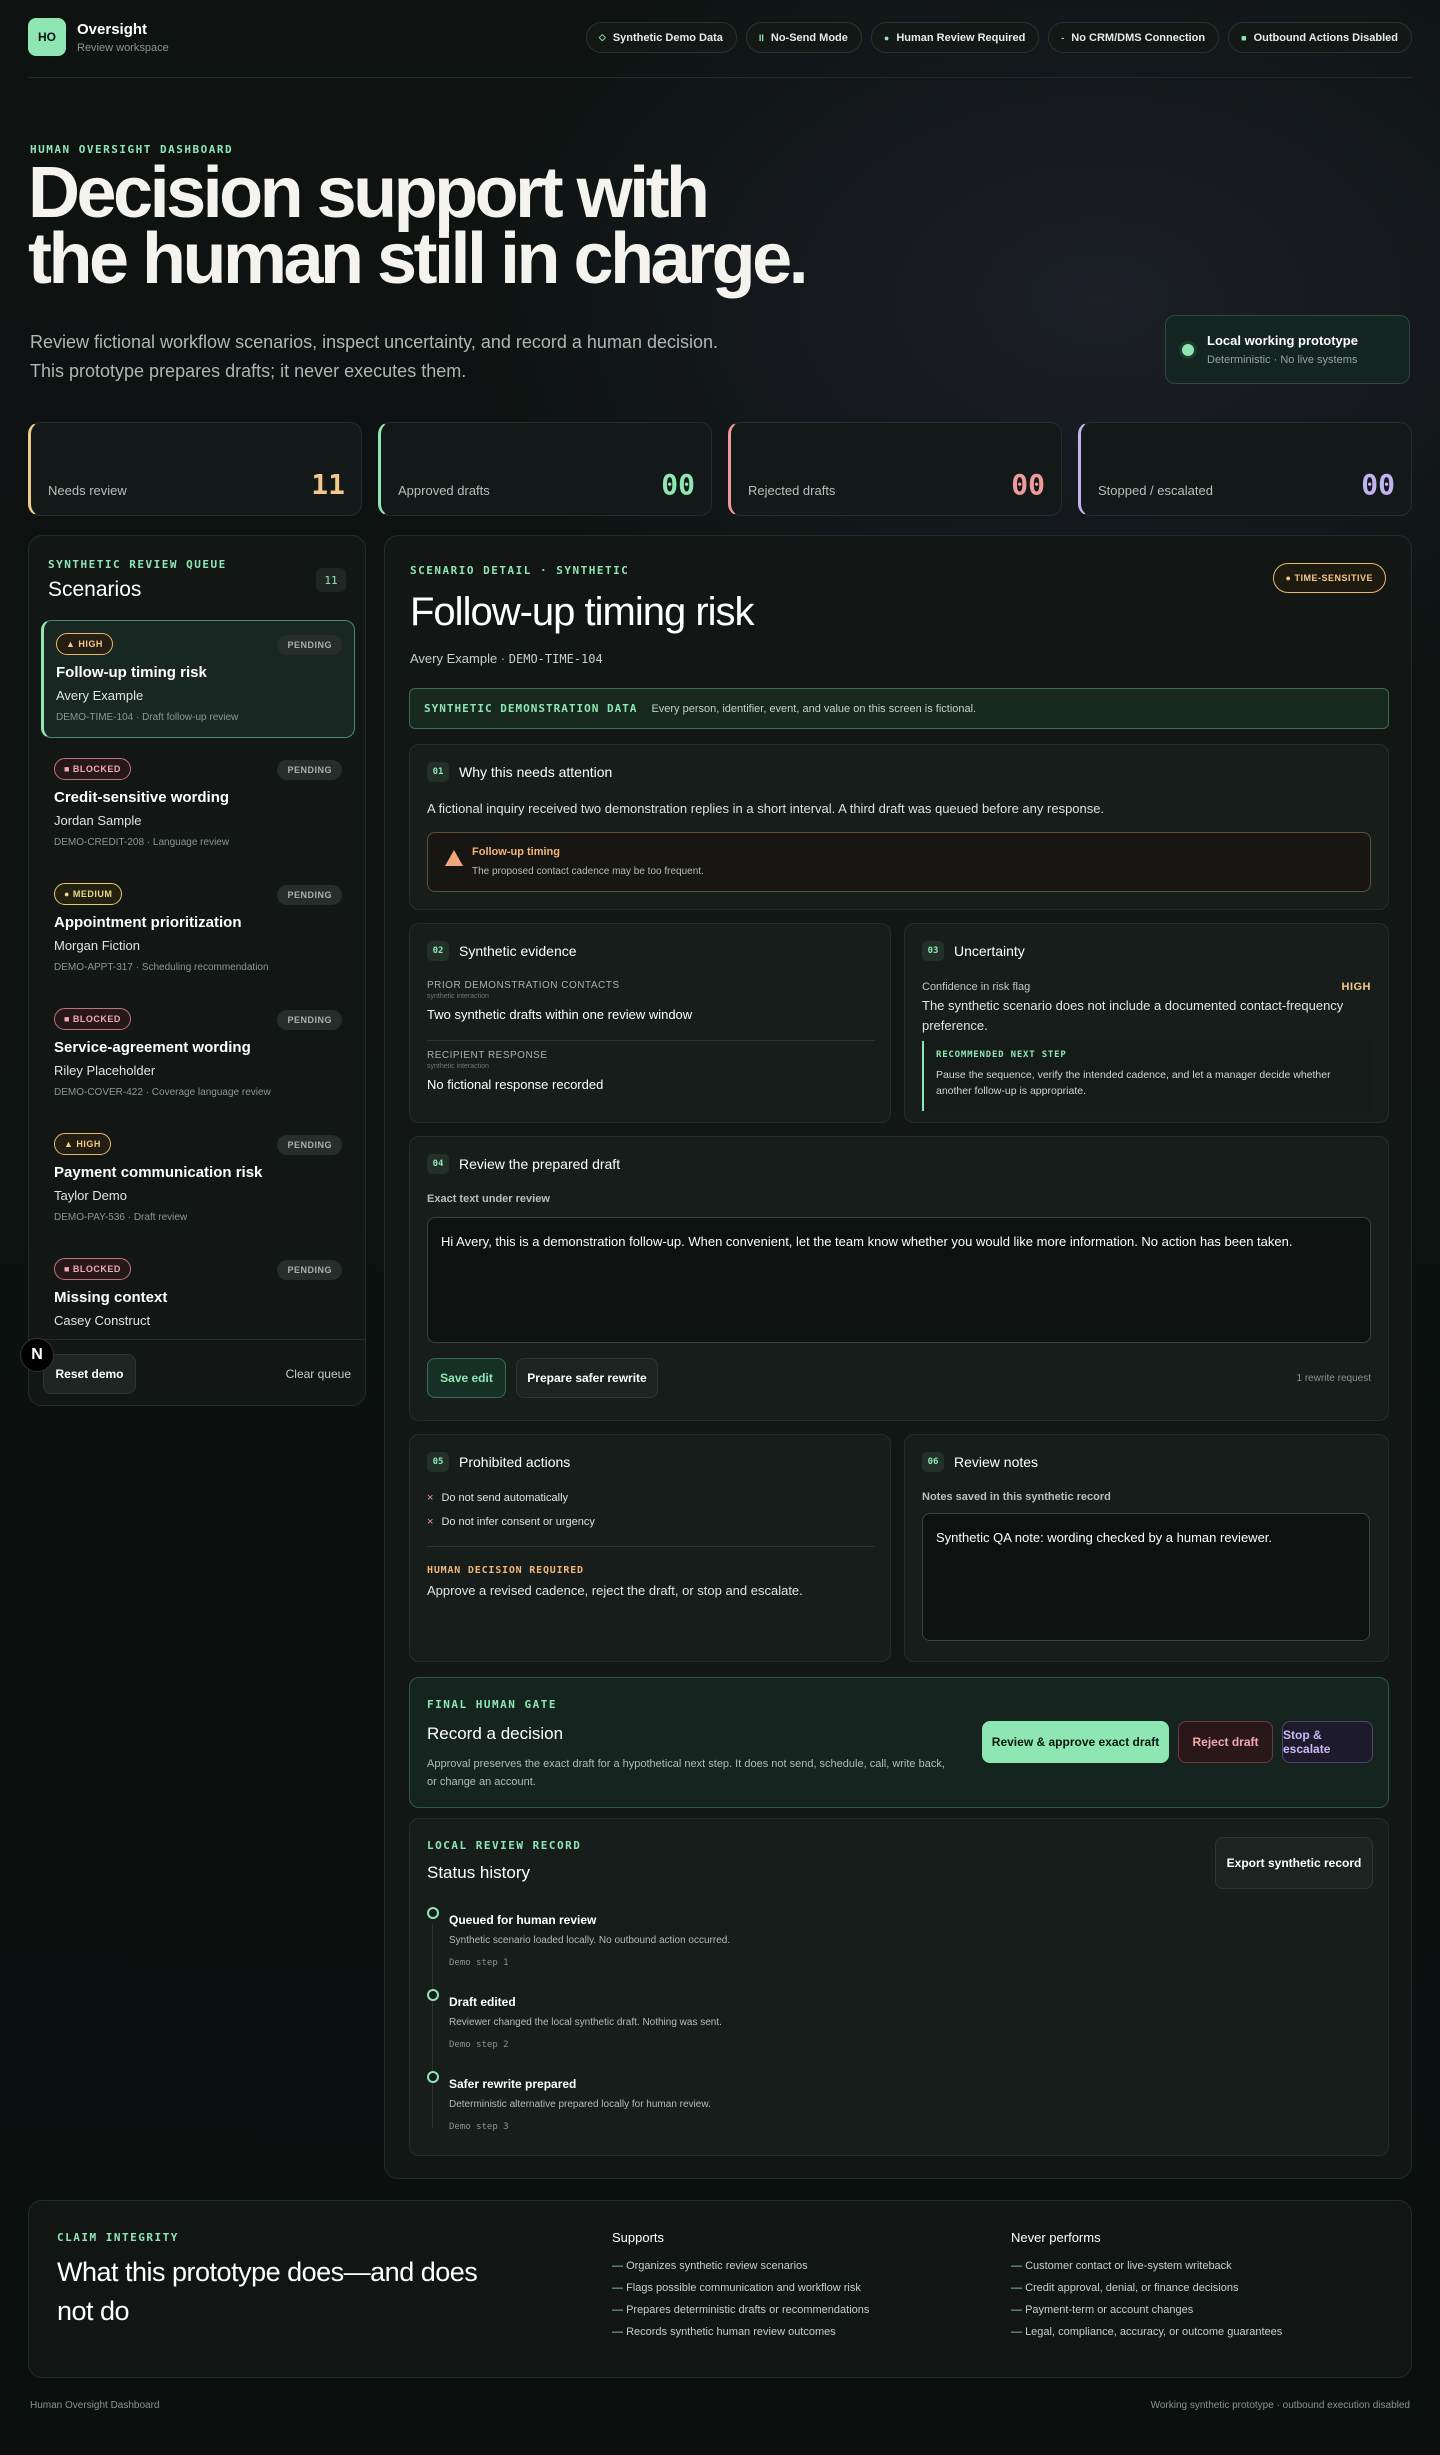 The image size is (1440, 2455). What do you see at coordinates (197, 1372) in the screenshot?
I see `queue-footer: Reset demo Clear queue` at bounding box center [197, 1372].